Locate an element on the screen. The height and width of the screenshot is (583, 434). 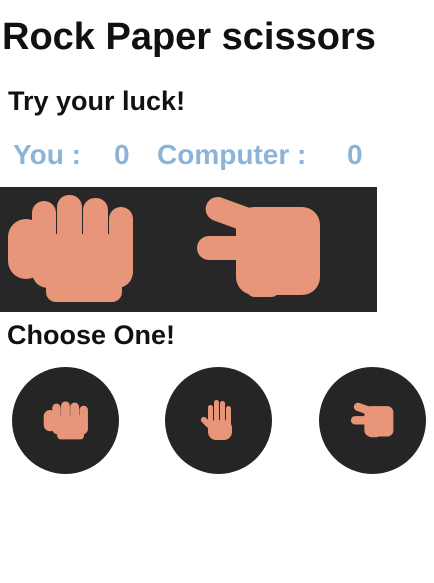
paper-button is located at coordinates (218, 420).